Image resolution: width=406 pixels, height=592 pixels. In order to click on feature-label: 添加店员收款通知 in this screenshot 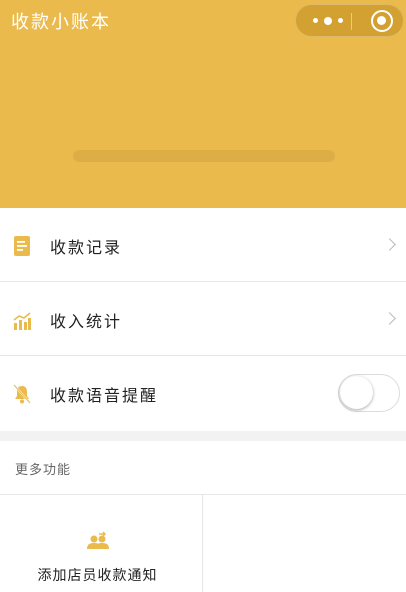, I will do `click(97, 576)`.